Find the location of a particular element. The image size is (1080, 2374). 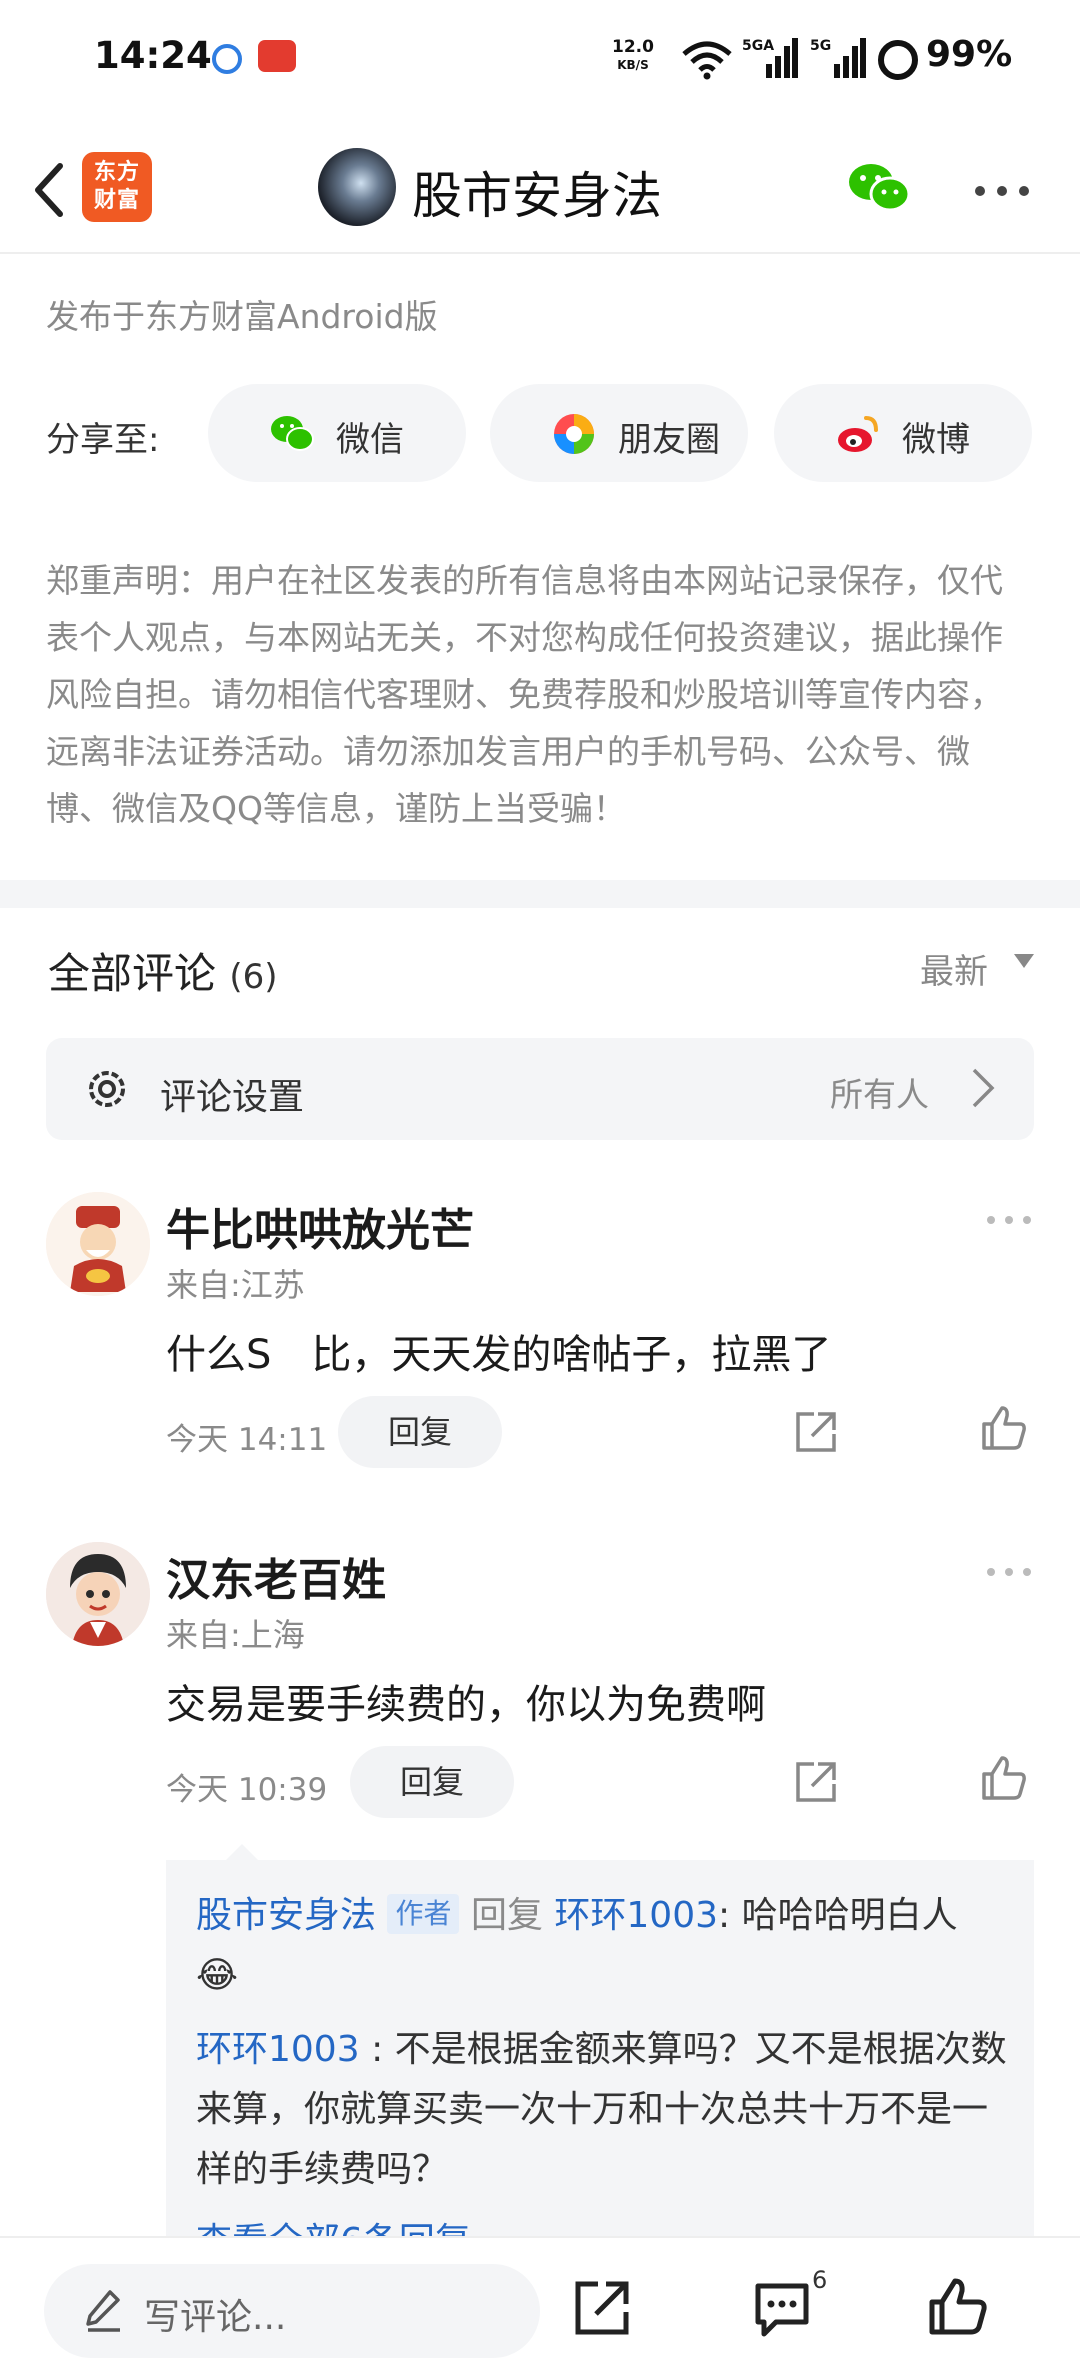

comment-settings-row: 评论设置 所有人 is located at coordinates (540, 1089).